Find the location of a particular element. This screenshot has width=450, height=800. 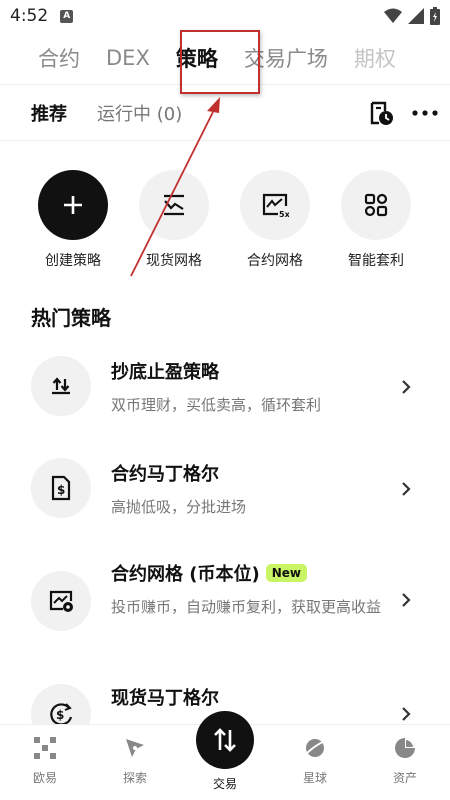

sub-actions is located at coordinates (403, 113).